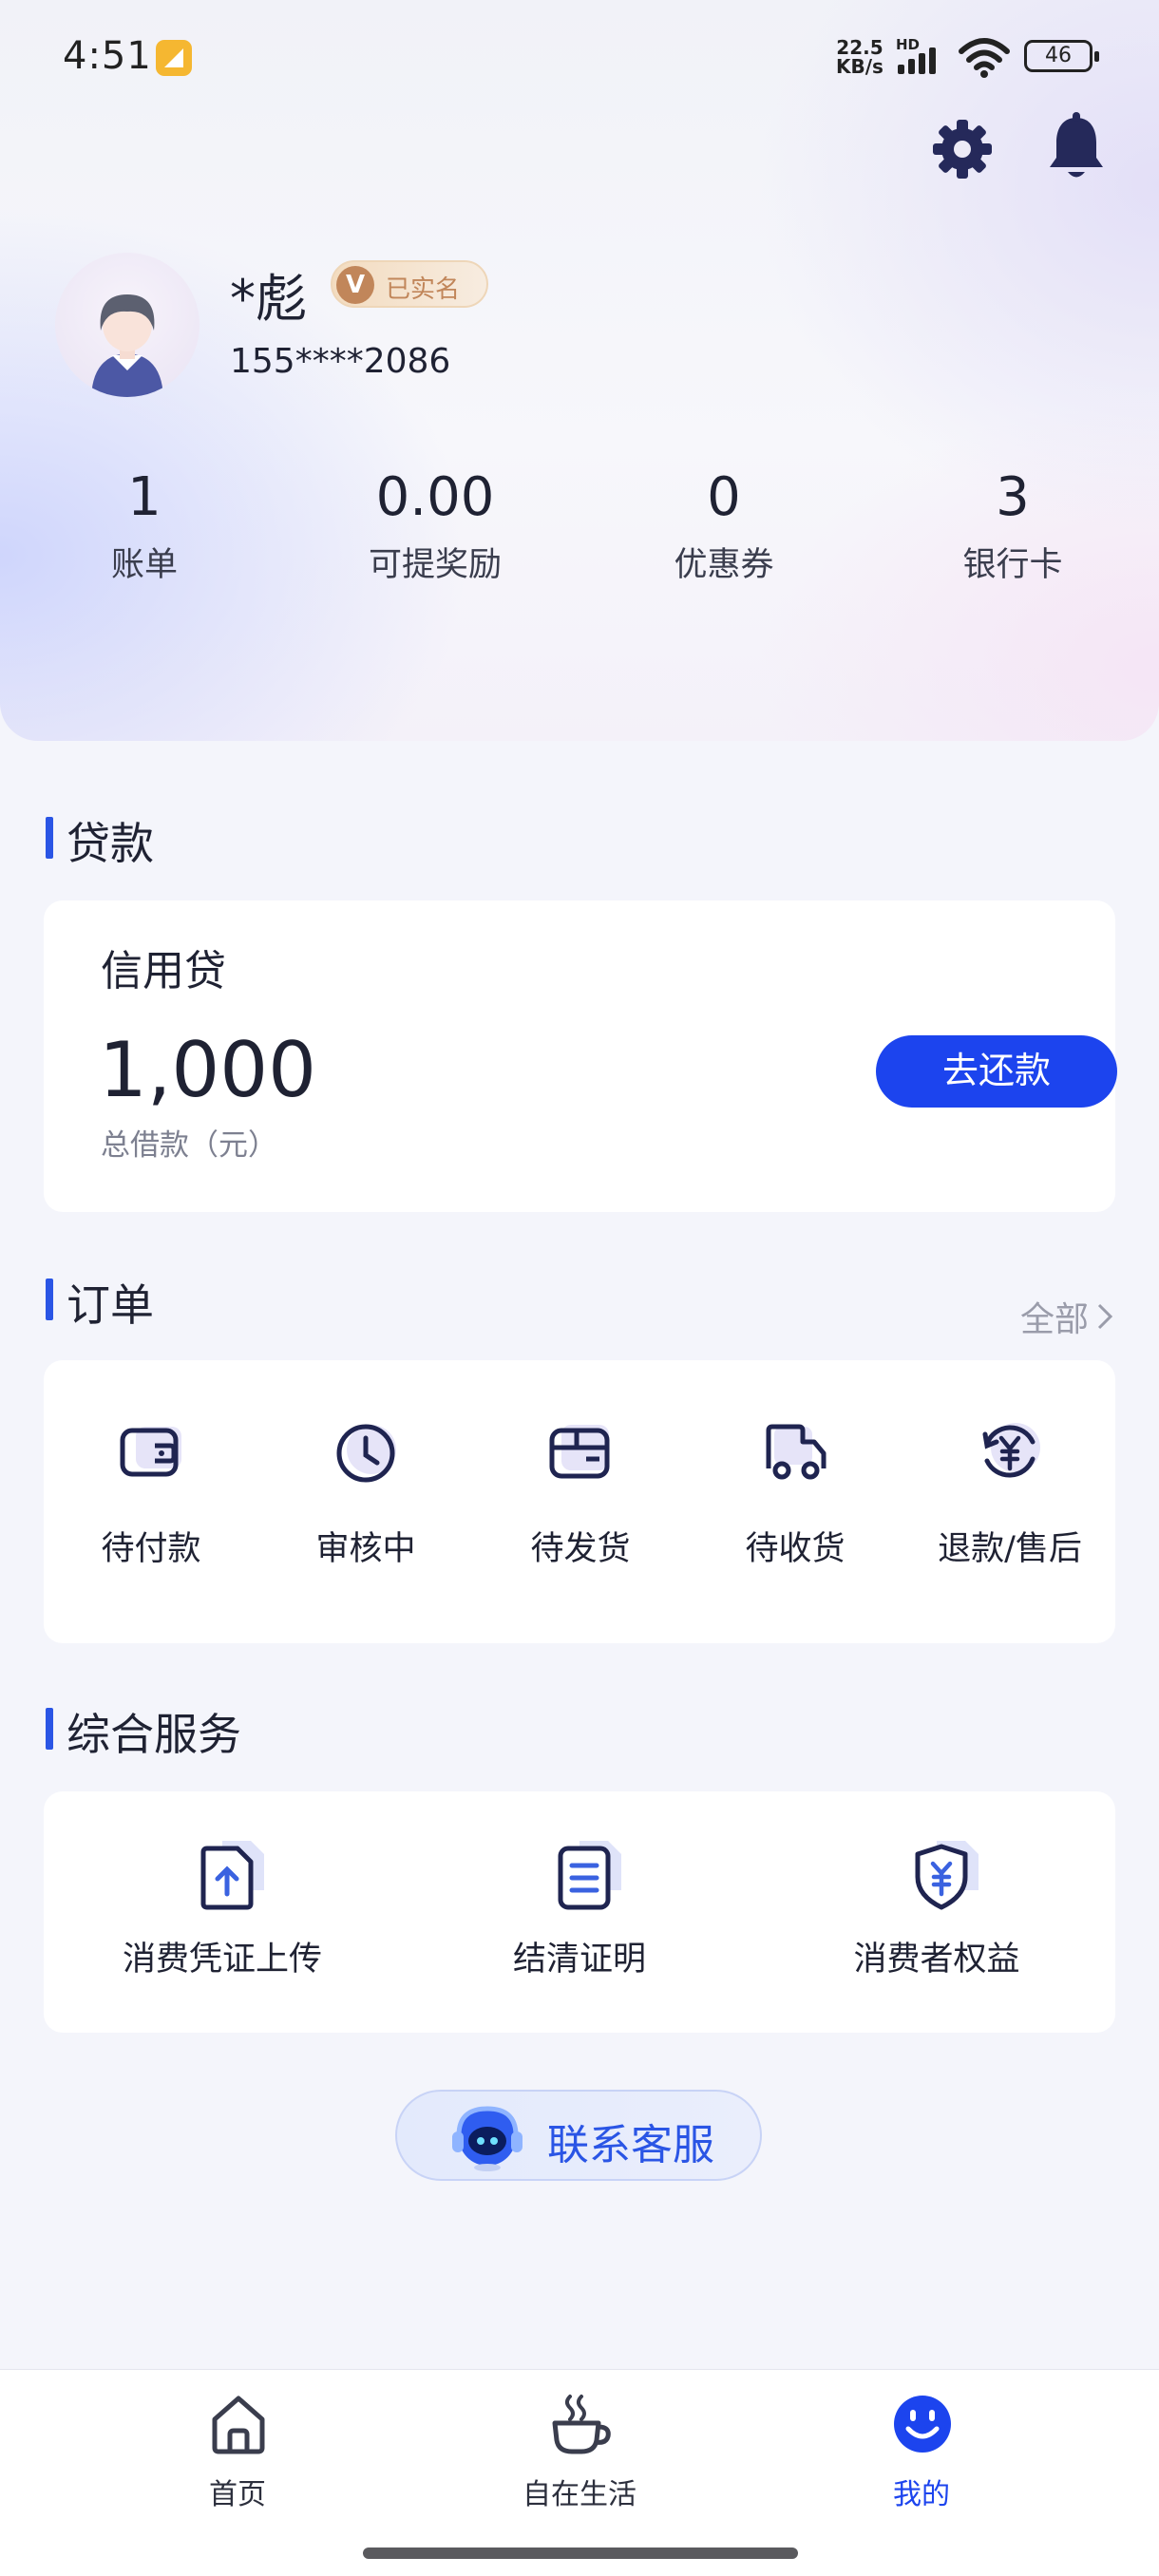 The width and height of the screenshot is (1159, 2576). What do you see at coordinates (1061, 56) in the screenshot?
I see `battery-indicator: 46` at bounding box center [1061, 56].